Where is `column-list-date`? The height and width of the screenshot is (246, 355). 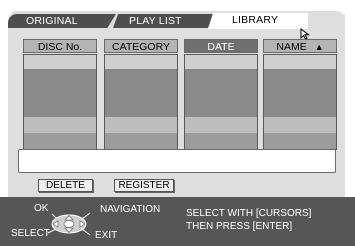 column-list-date is located at coordinates (221, 102).